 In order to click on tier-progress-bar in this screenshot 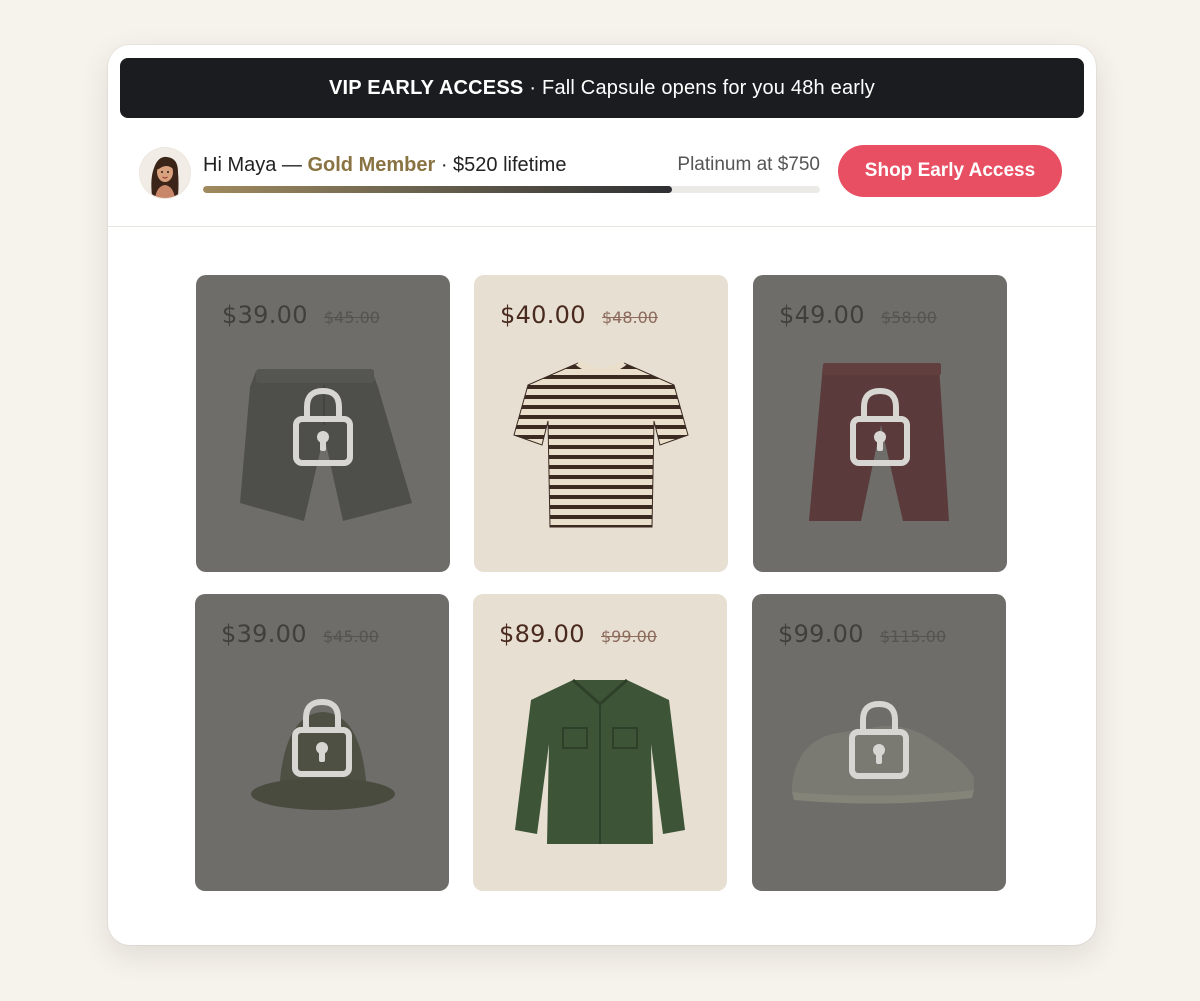, I will do `click(511, 189)`.